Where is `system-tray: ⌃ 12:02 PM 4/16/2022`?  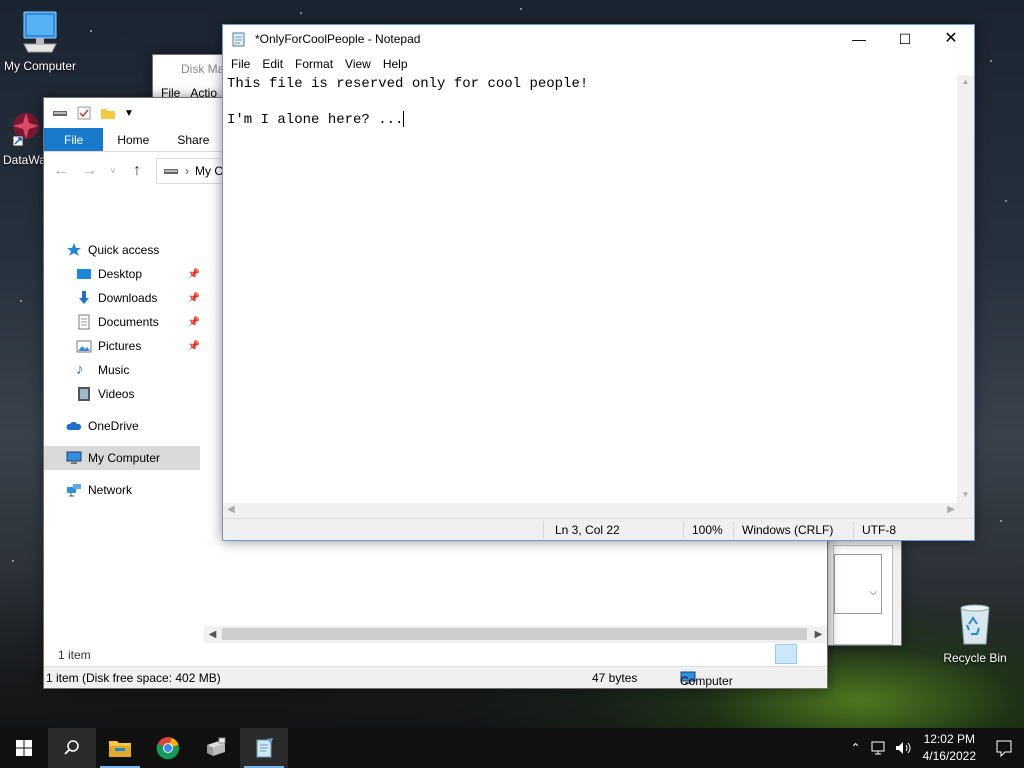 system-tray: ⌃ 12:02 PM 4/16/2022 is located at coordinates (934, 748).